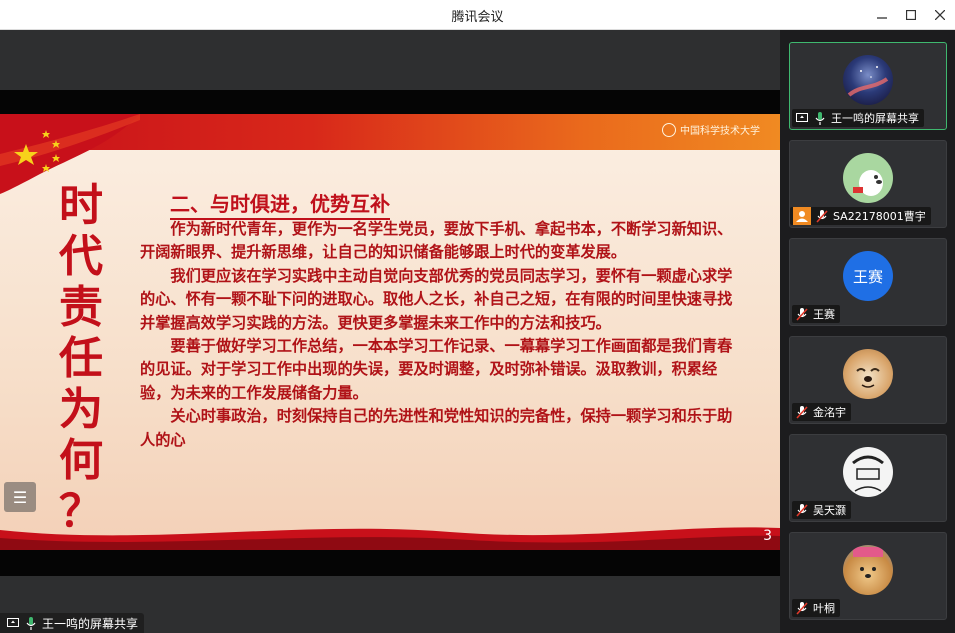  What do you see at coordinates (940, 15) in the screenshot?
I see `close-icon` at bounding box center [940, 15].